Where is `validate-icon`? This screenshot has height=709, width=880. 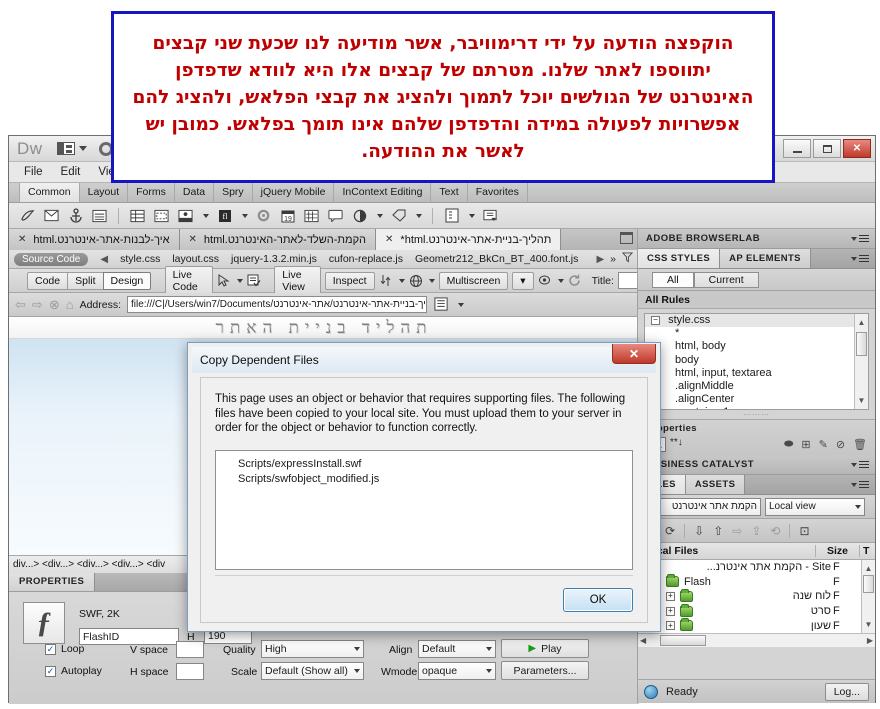
validate-icon is located at coordinates (254, 280).